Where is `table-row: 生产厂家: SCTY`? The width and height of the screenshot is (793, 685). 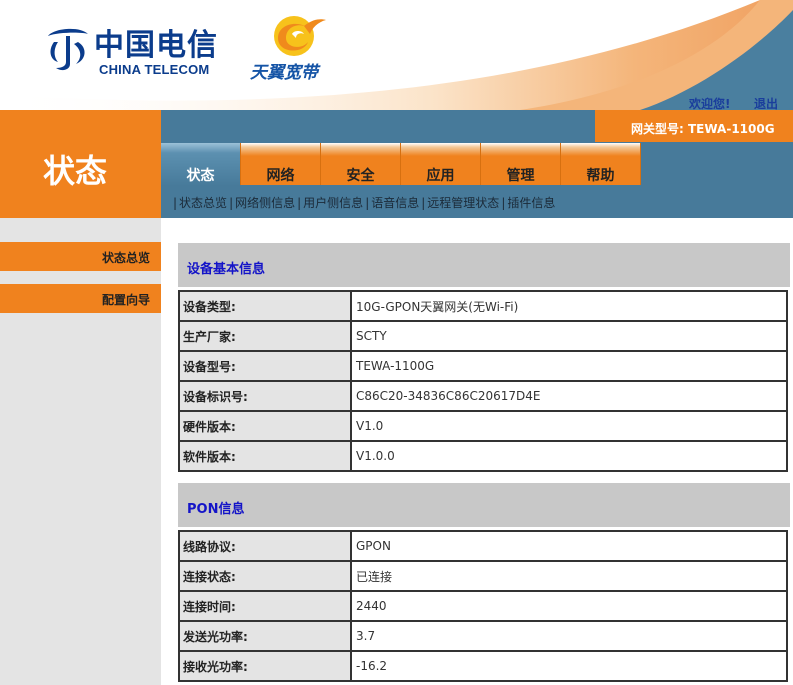
table-row: 生产厂家: SCTY is located at coordinates (483, 336).